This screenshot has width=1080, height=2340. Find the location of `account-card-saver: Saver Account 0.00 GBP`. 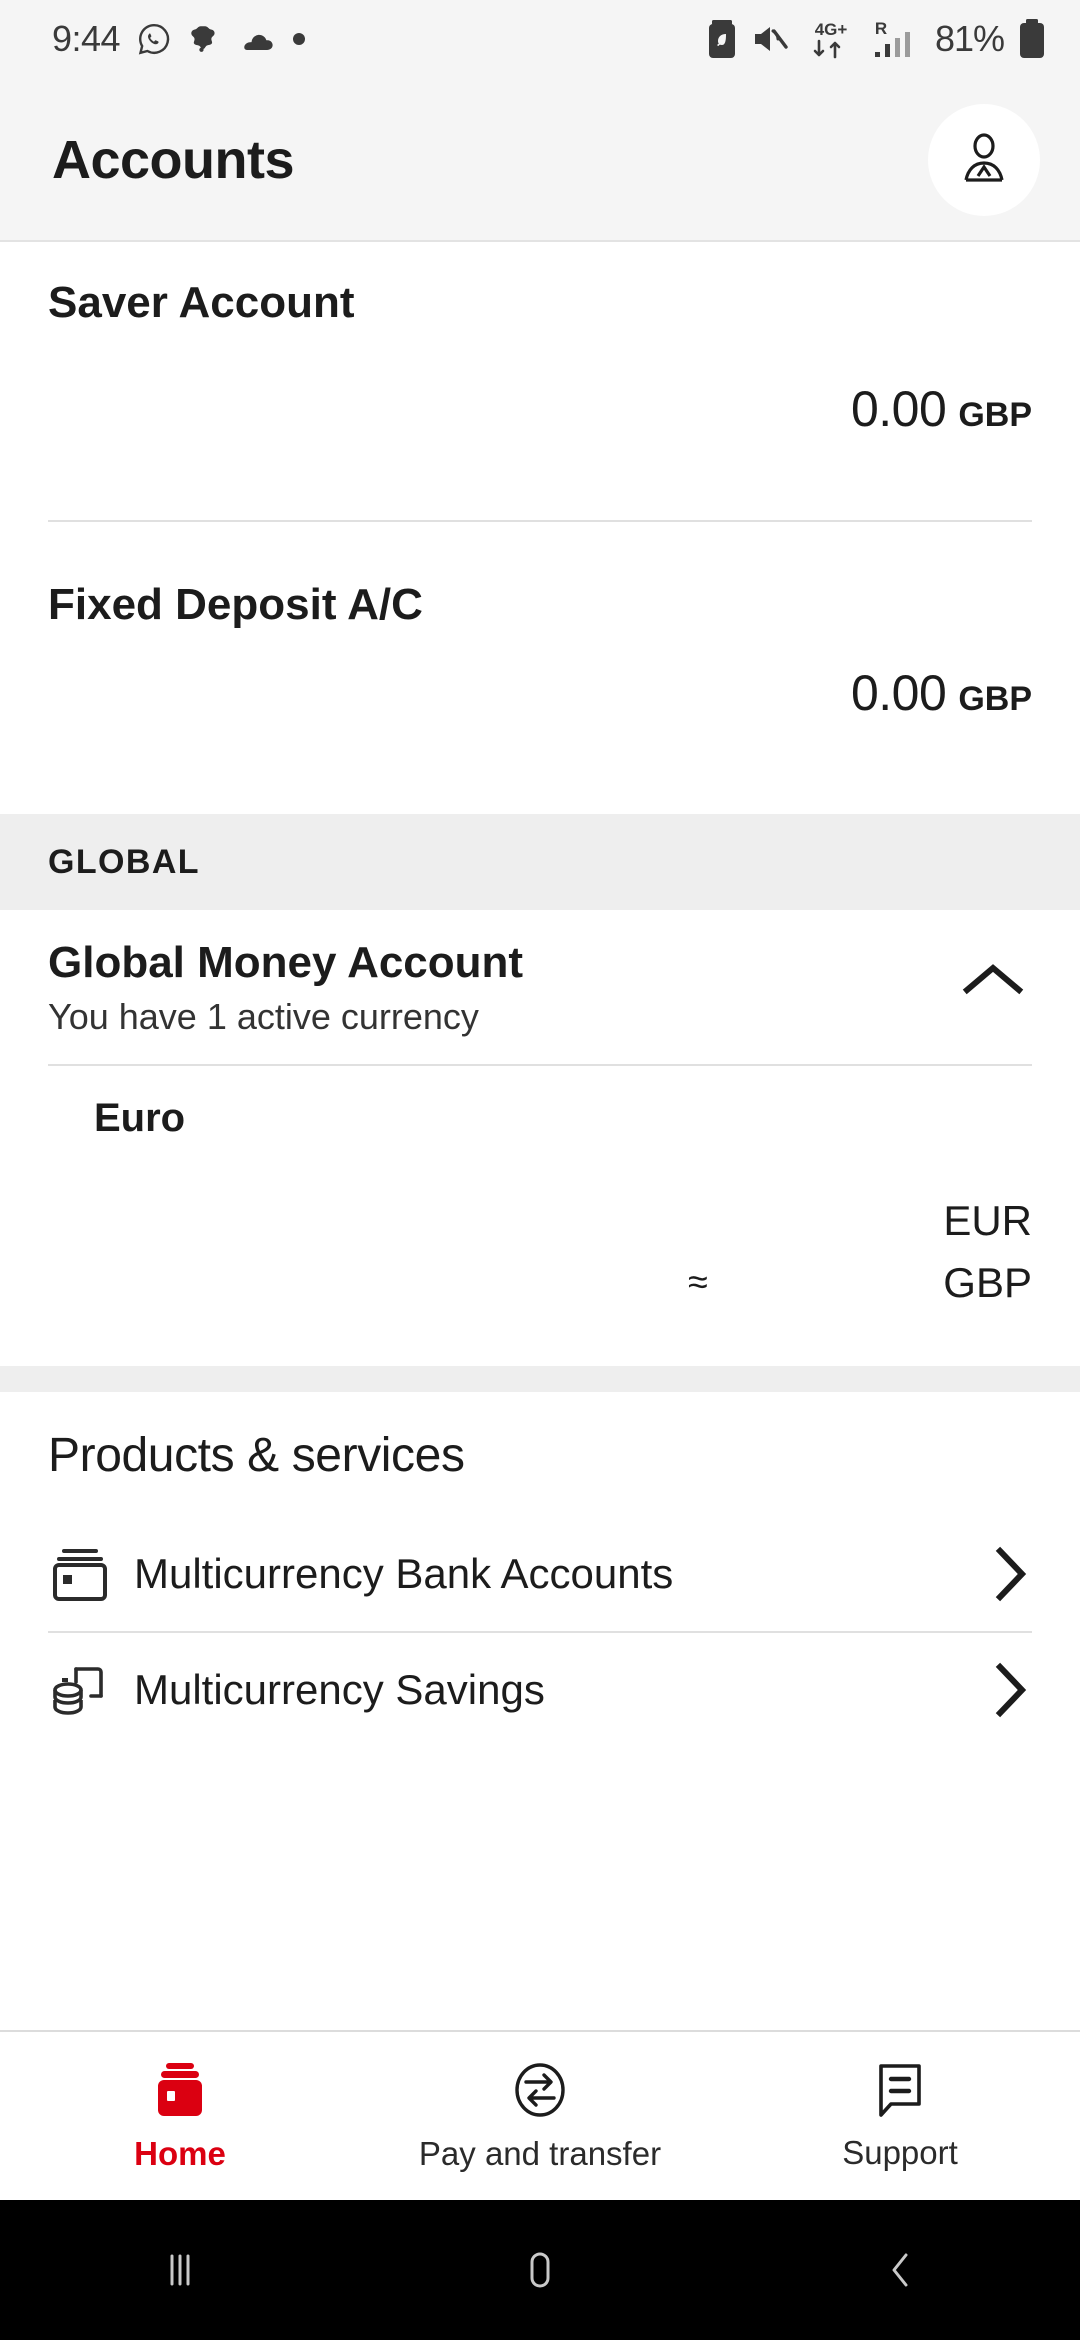

account-card-saver: Saver Account 0.00 GBP is located at coordinates (540, 381).